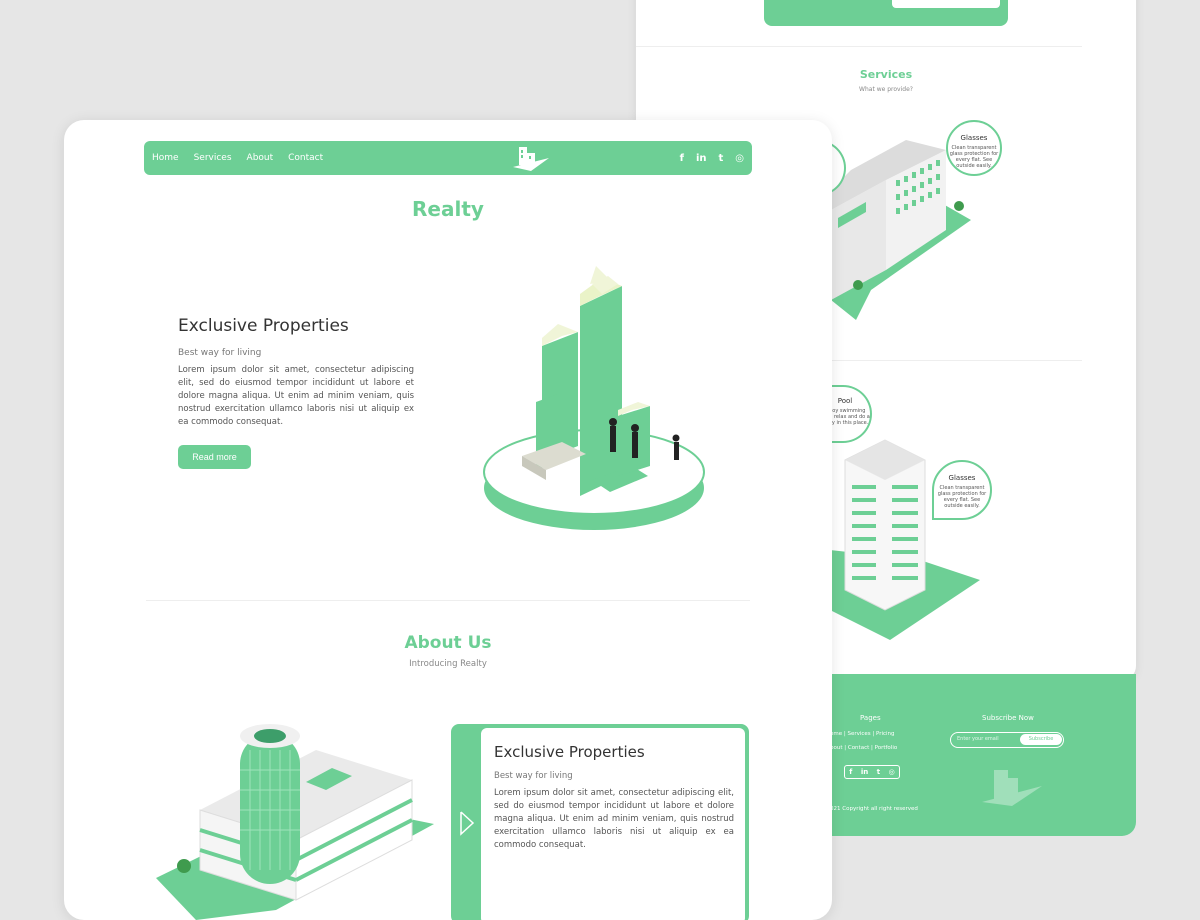 The height and width of the screenshot is (920, 1200). What do you see at coordinates (870, 718) in the screenshot?
I see `footer-pages-title: Pages` at bounding box center [870, 718].